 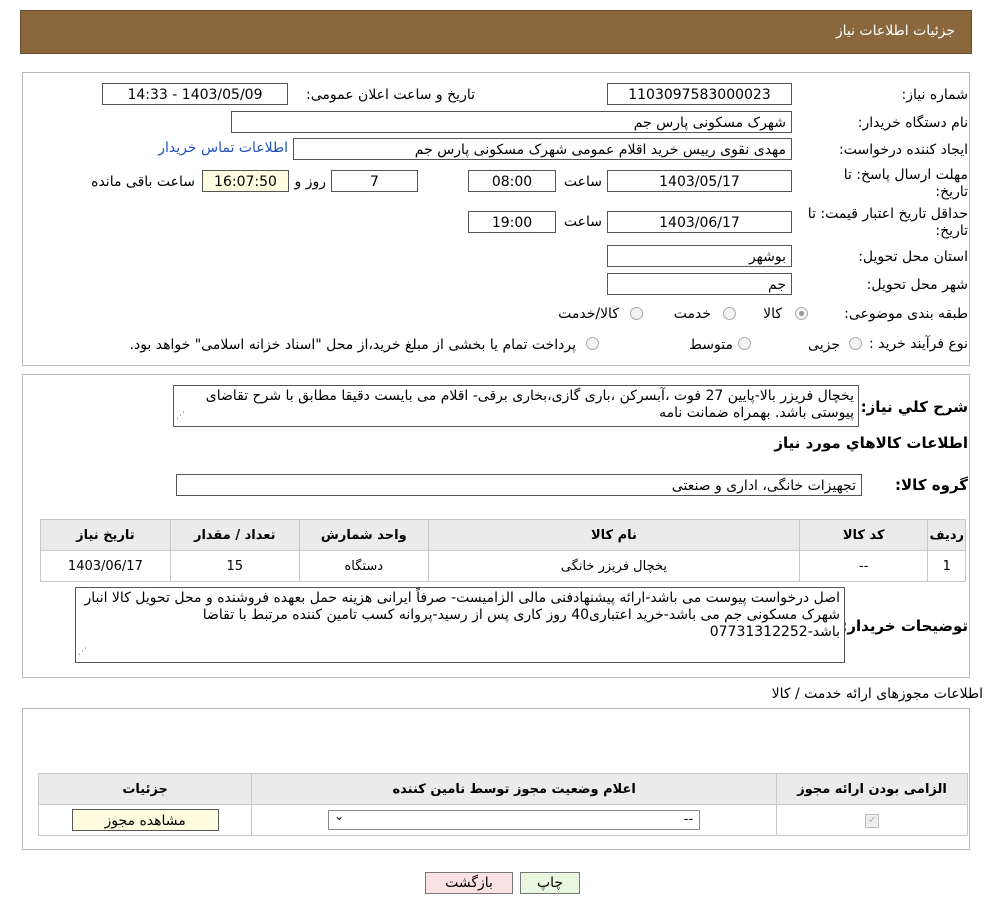 I want to click on days-field: 7, so click(x=374, y=181).